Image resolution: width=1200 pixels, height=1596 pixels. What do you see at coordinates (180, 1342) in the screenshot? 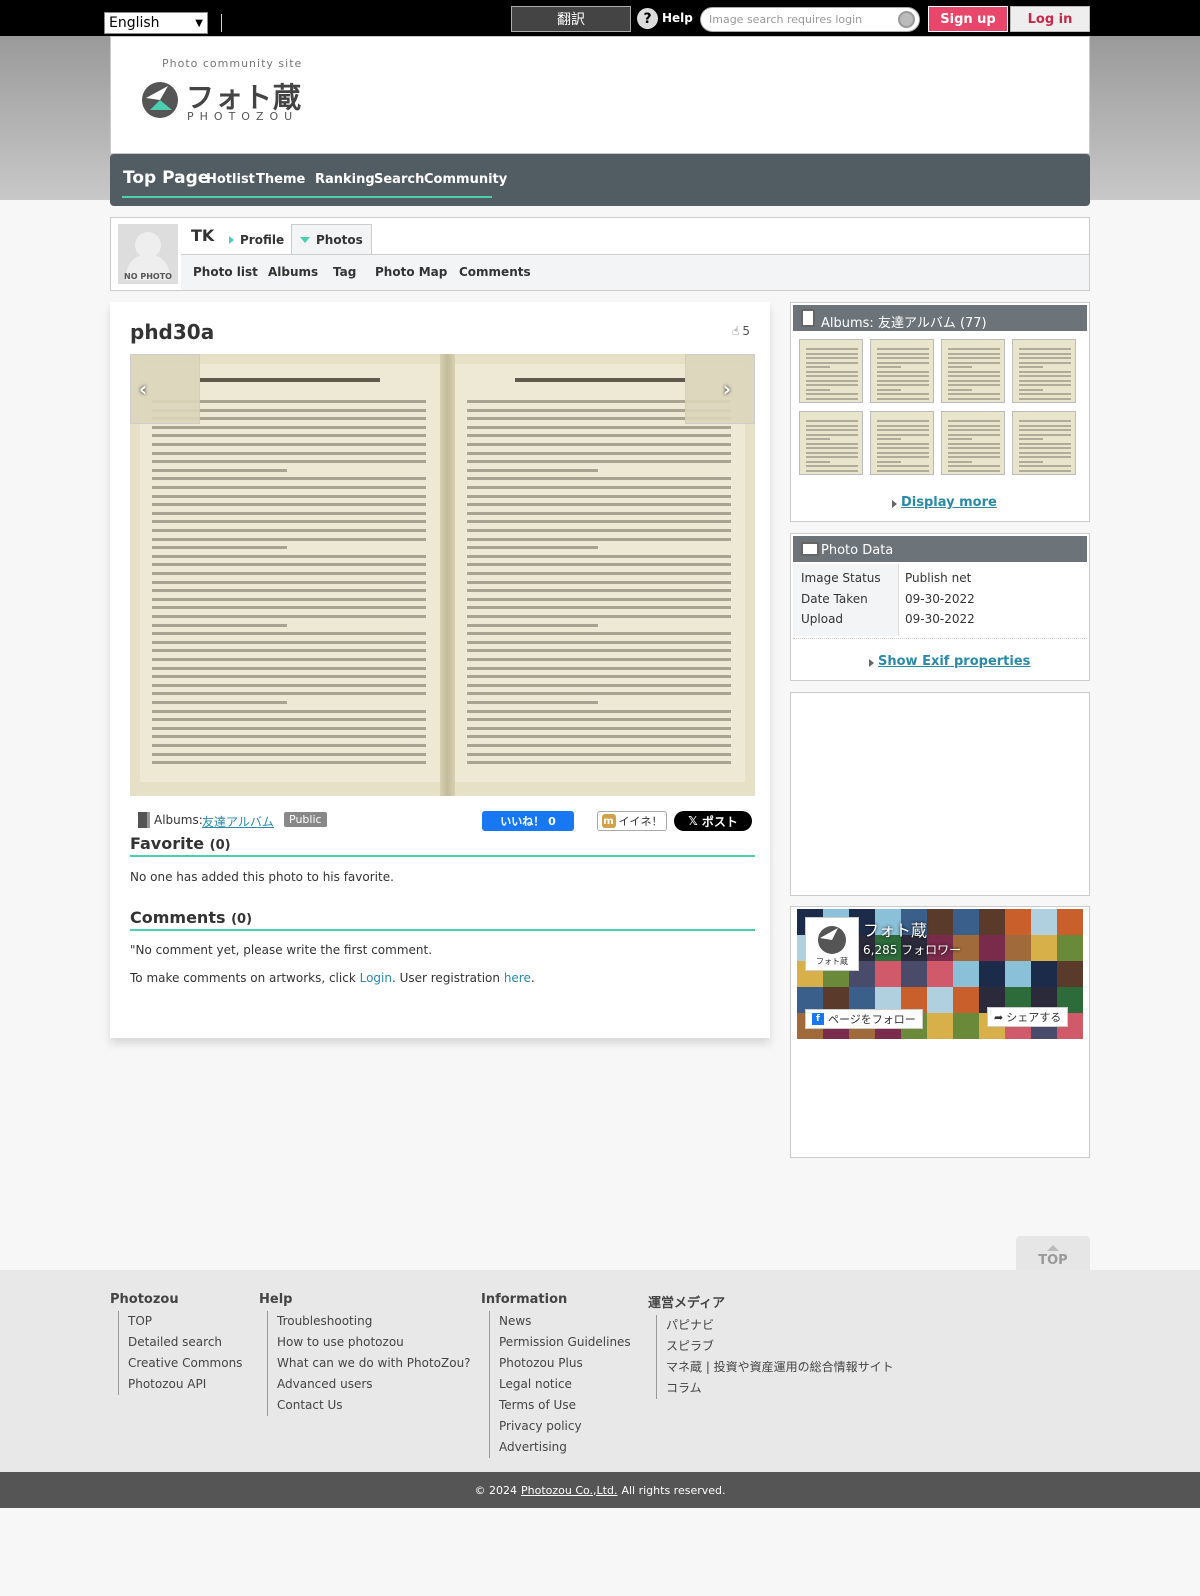
I see `footer-link: Detailed search` at bounding box center [180, 1342].